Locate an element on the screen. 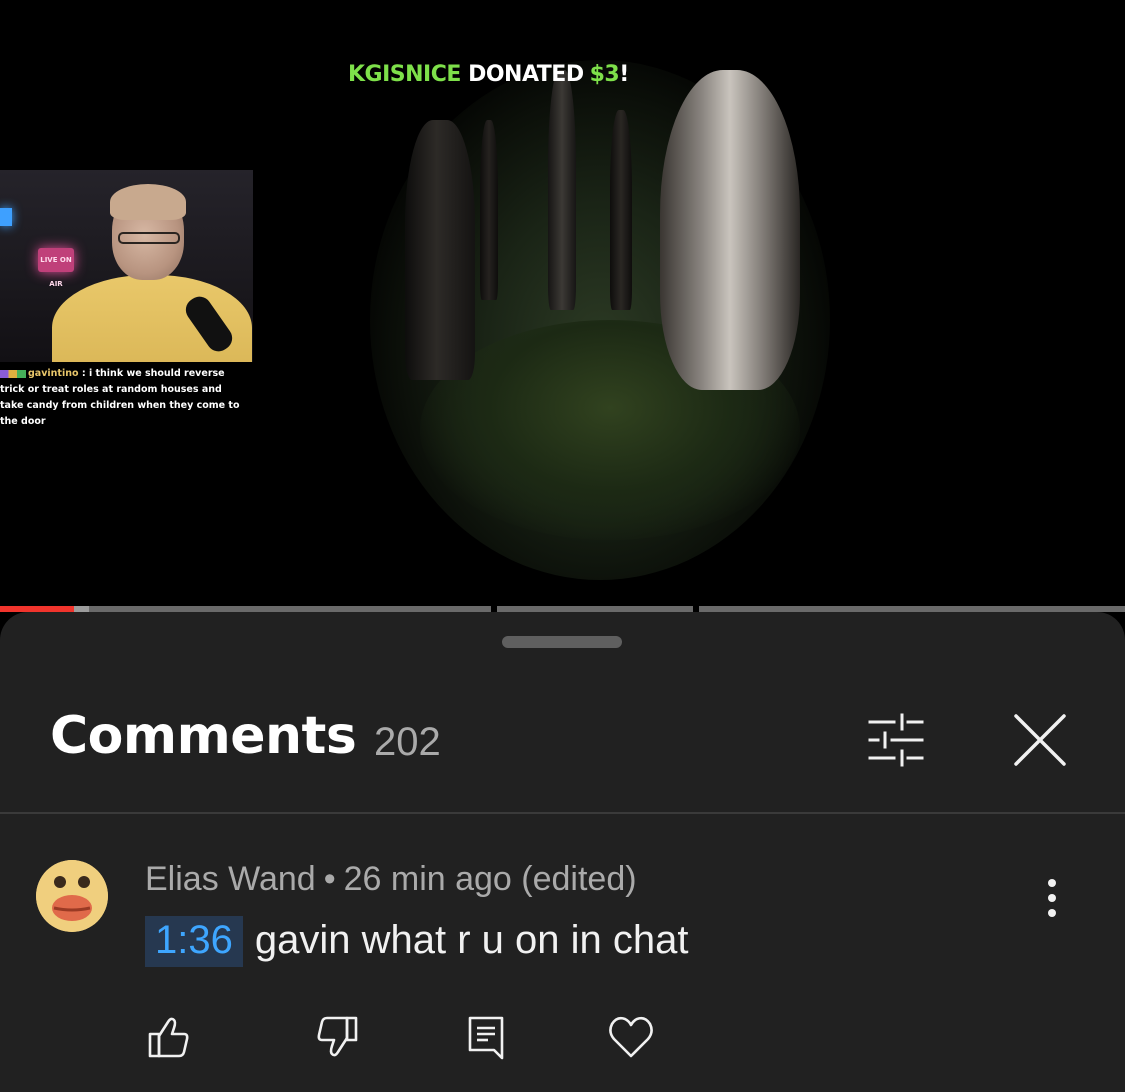  streamer-glasses is located at coordinates (149, 238).